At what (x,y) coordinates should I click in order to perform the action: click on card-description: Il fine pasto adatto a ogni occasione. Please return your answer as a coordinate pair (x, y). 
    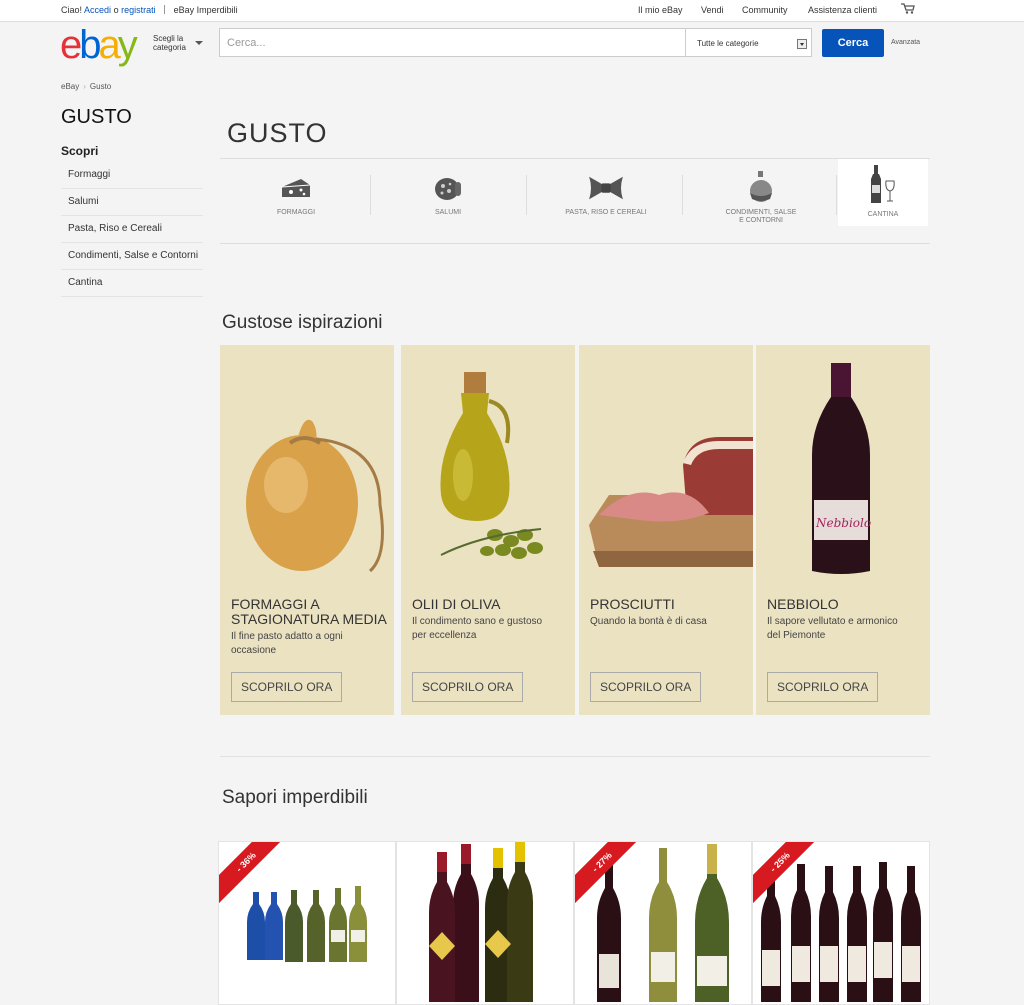
    Looking at the image, I should click on (287, 643).